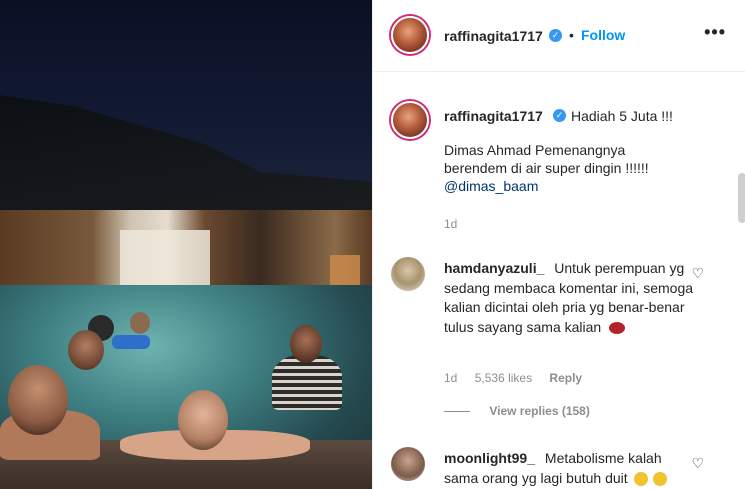 The height and width of the screenshot is (489, 745). I want to click on reply-button: Reply, so click(565, 378).